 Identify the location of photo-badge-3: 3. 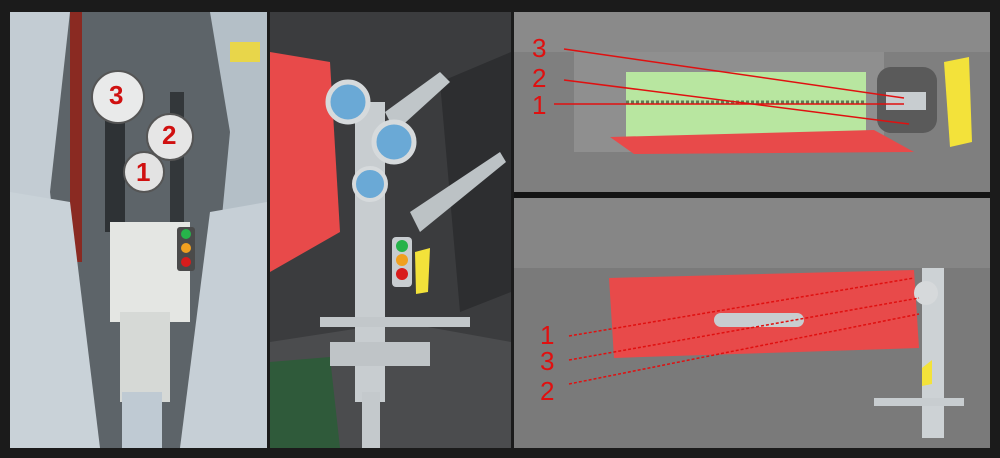
(116, 95).